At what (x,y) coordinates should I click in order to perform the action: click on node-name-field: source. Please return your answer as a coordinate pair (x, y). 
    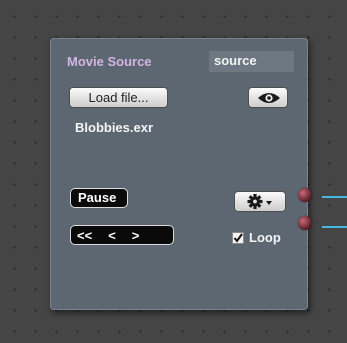
    Looking at the image, I should click on (251, 61).